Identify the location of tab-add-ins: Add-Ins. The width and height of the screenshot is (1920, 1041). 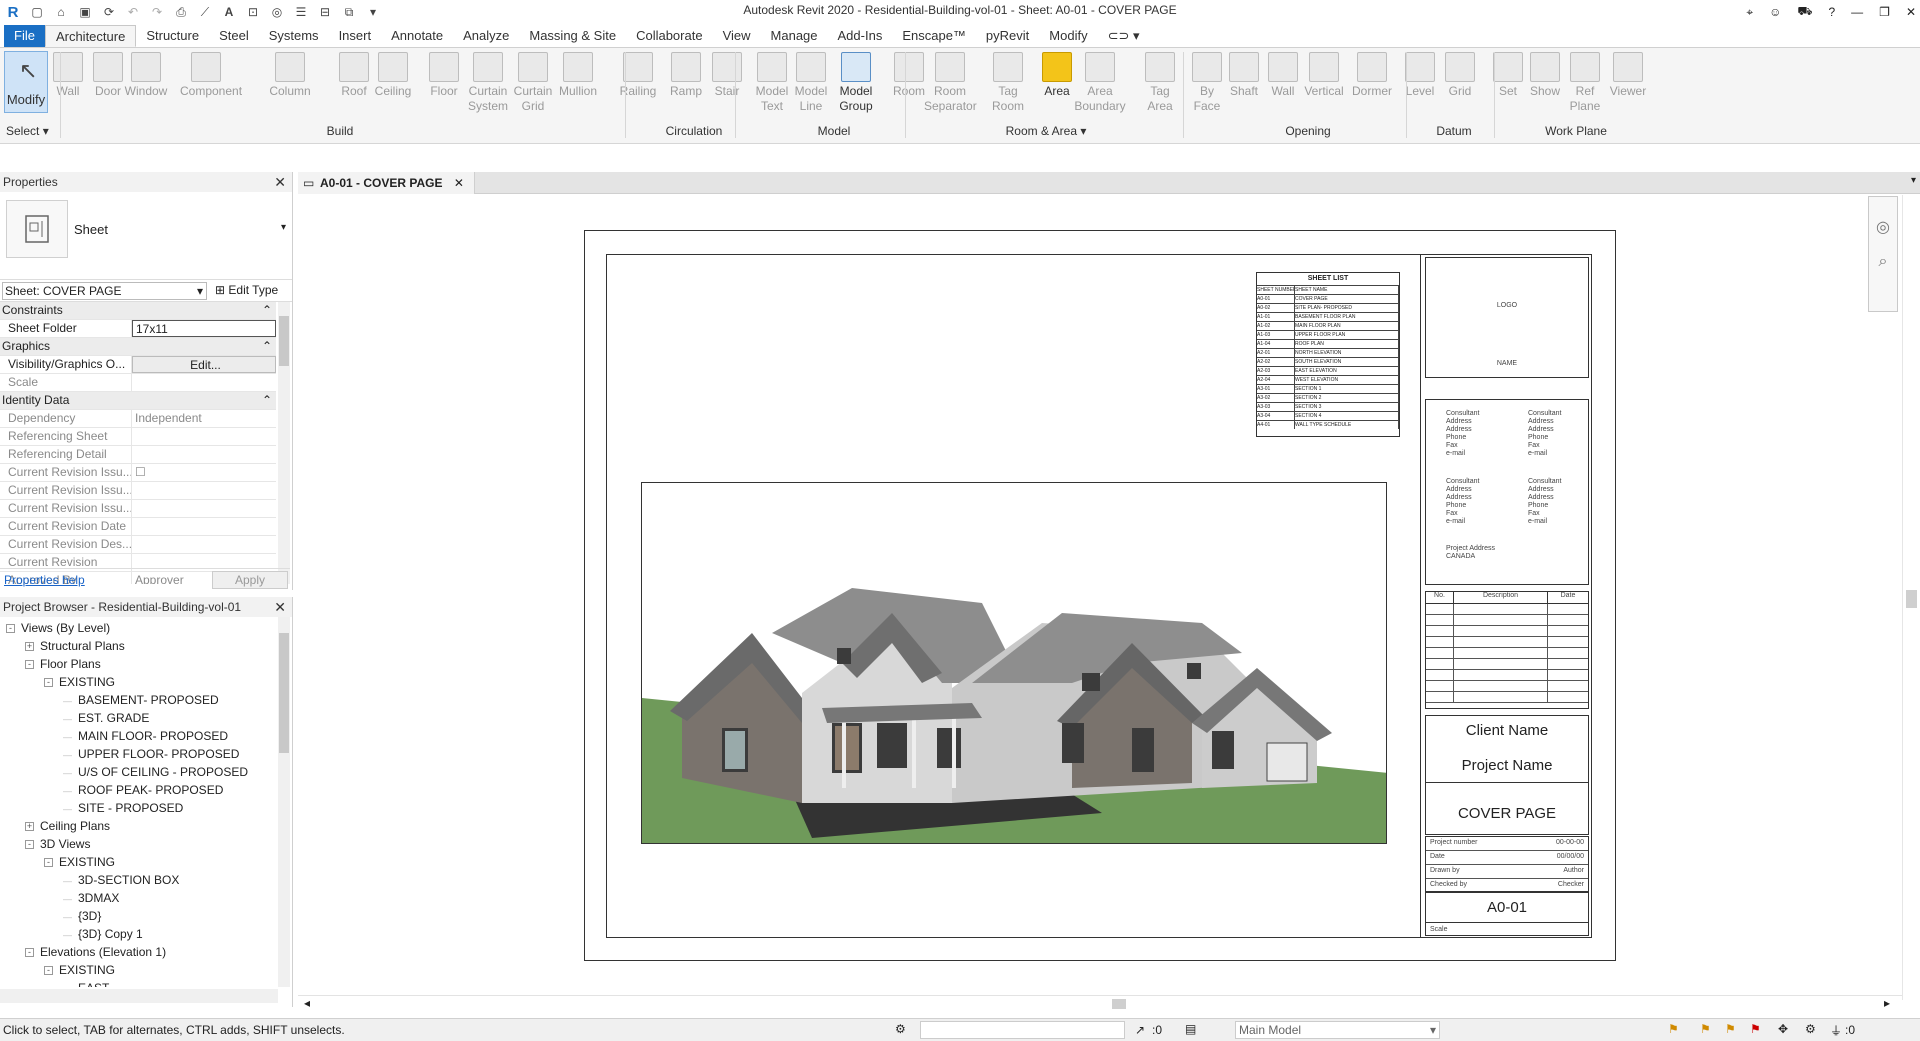
(860, 36).